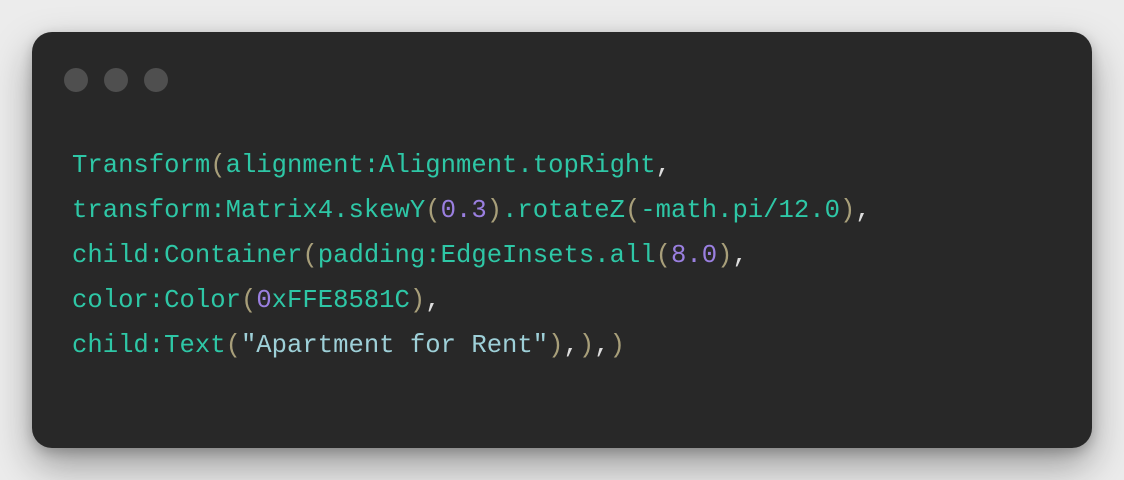  Describe the element at coordinates (141, 165) in the screenshot. I see `code-token-identifier: Transform` at that location.